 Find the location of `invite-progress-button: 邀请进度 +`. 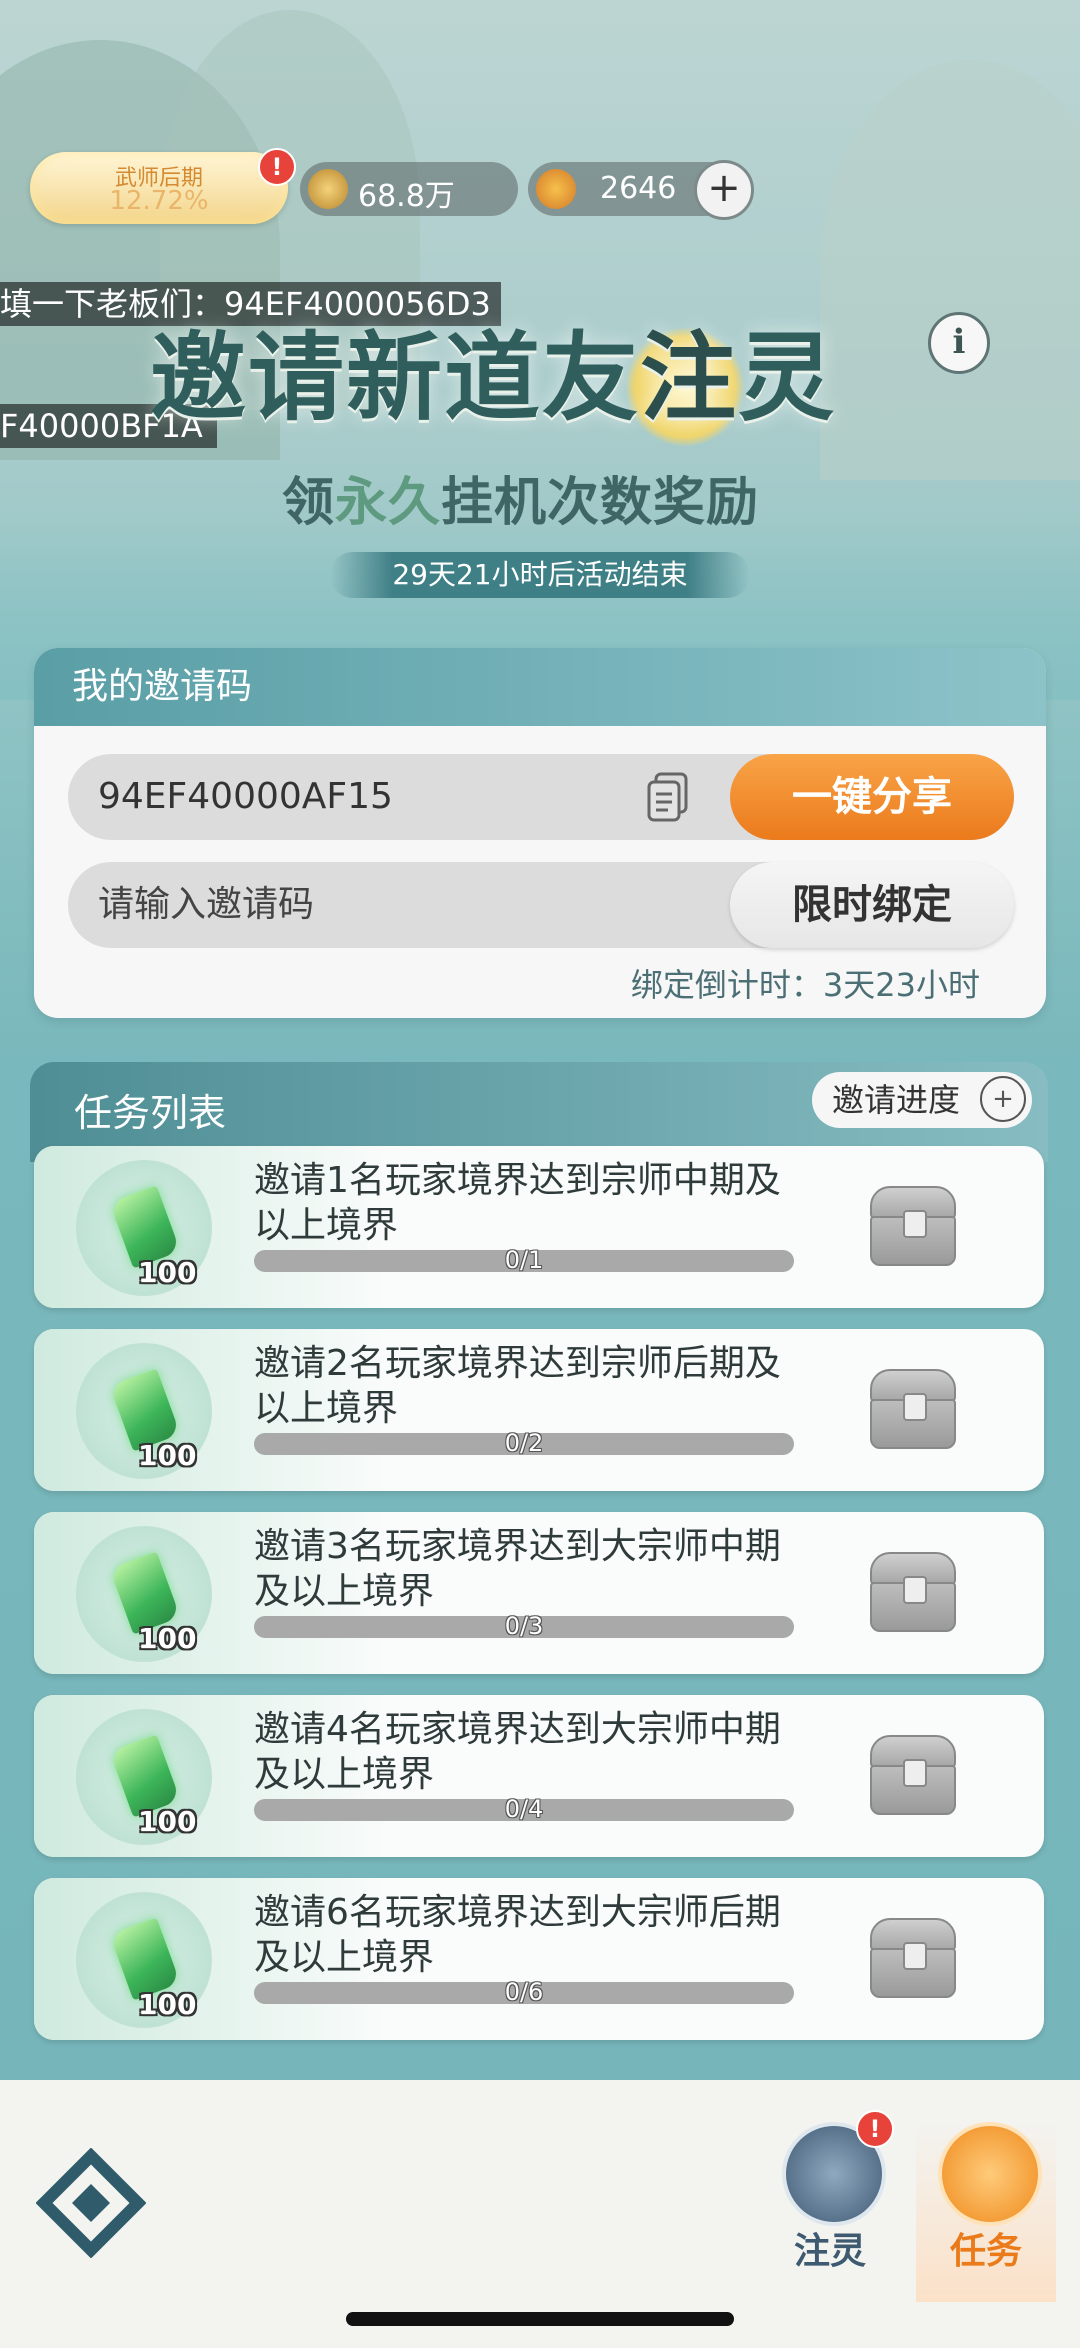

invite-progress-button: 邀请进度 + is located at coordinates (922, 1100).